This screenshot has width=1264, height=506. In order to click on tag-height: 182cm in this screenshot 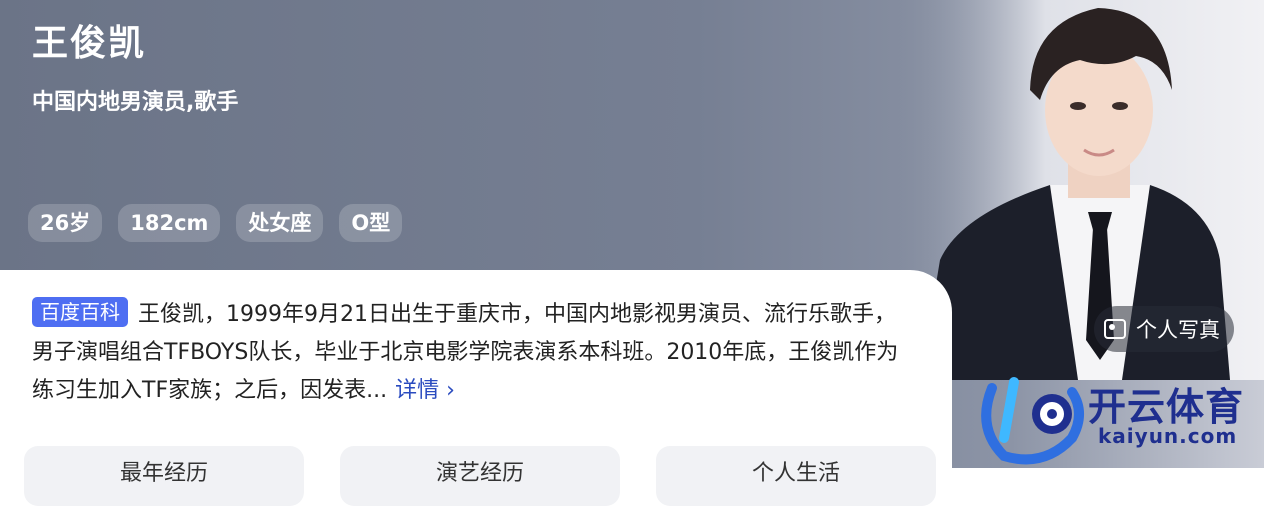, I will do `click(169, 223)`.